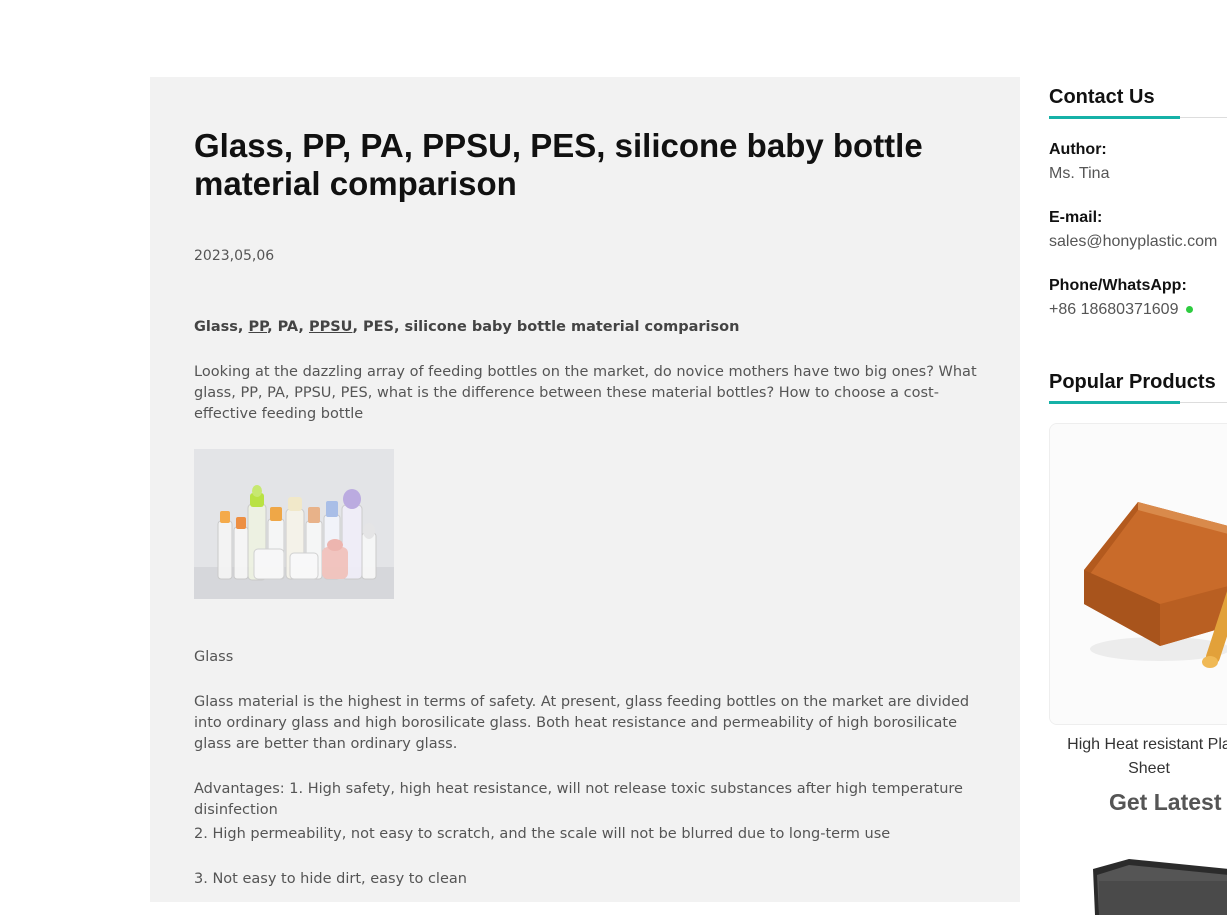  Describe the element at coordinates (1165, 802) in the screenshot. I see `get-latest-heading: Get Latest` at that location.